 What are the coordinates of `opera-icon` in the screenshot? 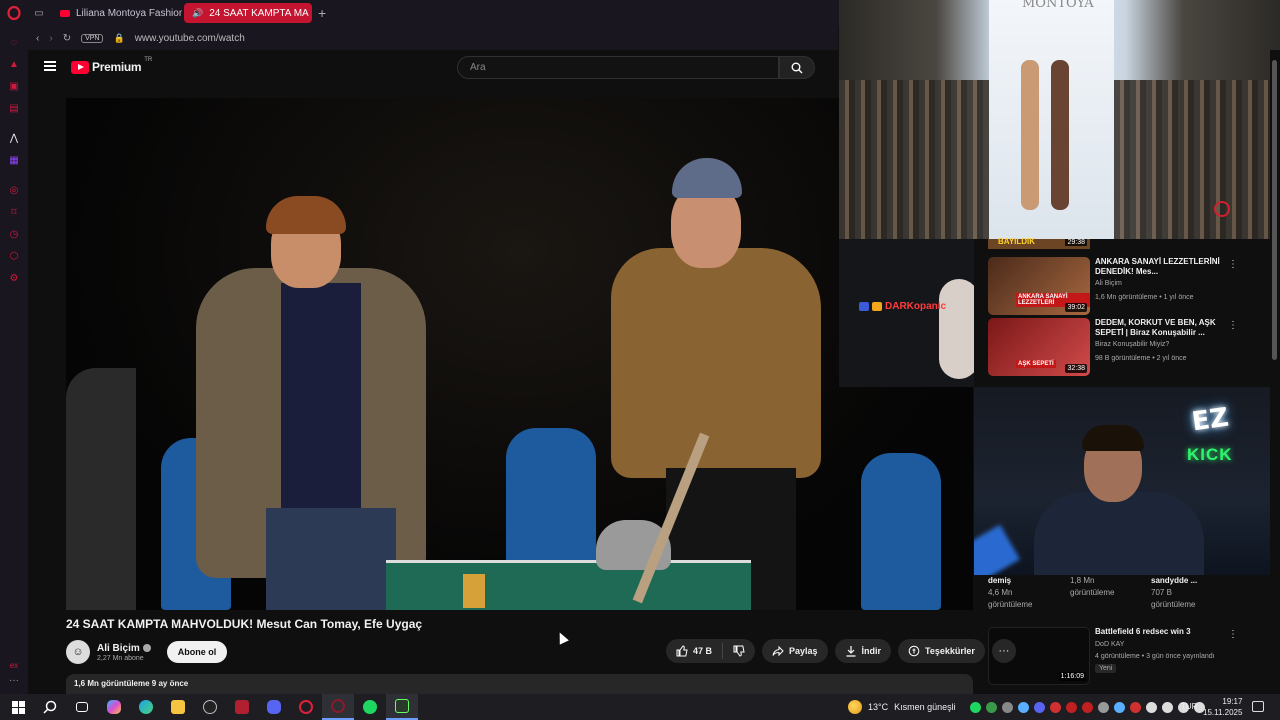 It's located at (306, 707).